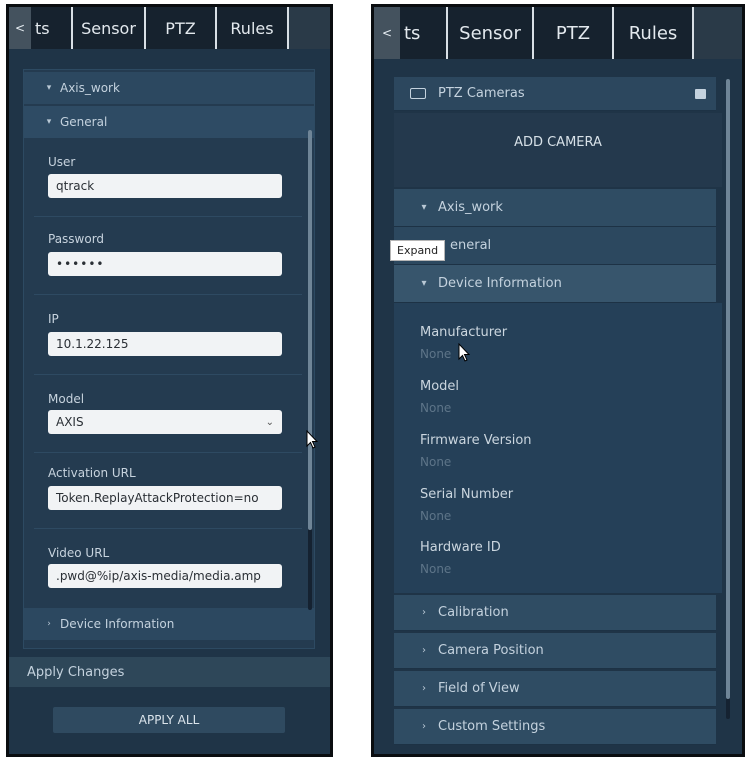  I want to click on model-select: AXIS ⌄, so click(165, 422).